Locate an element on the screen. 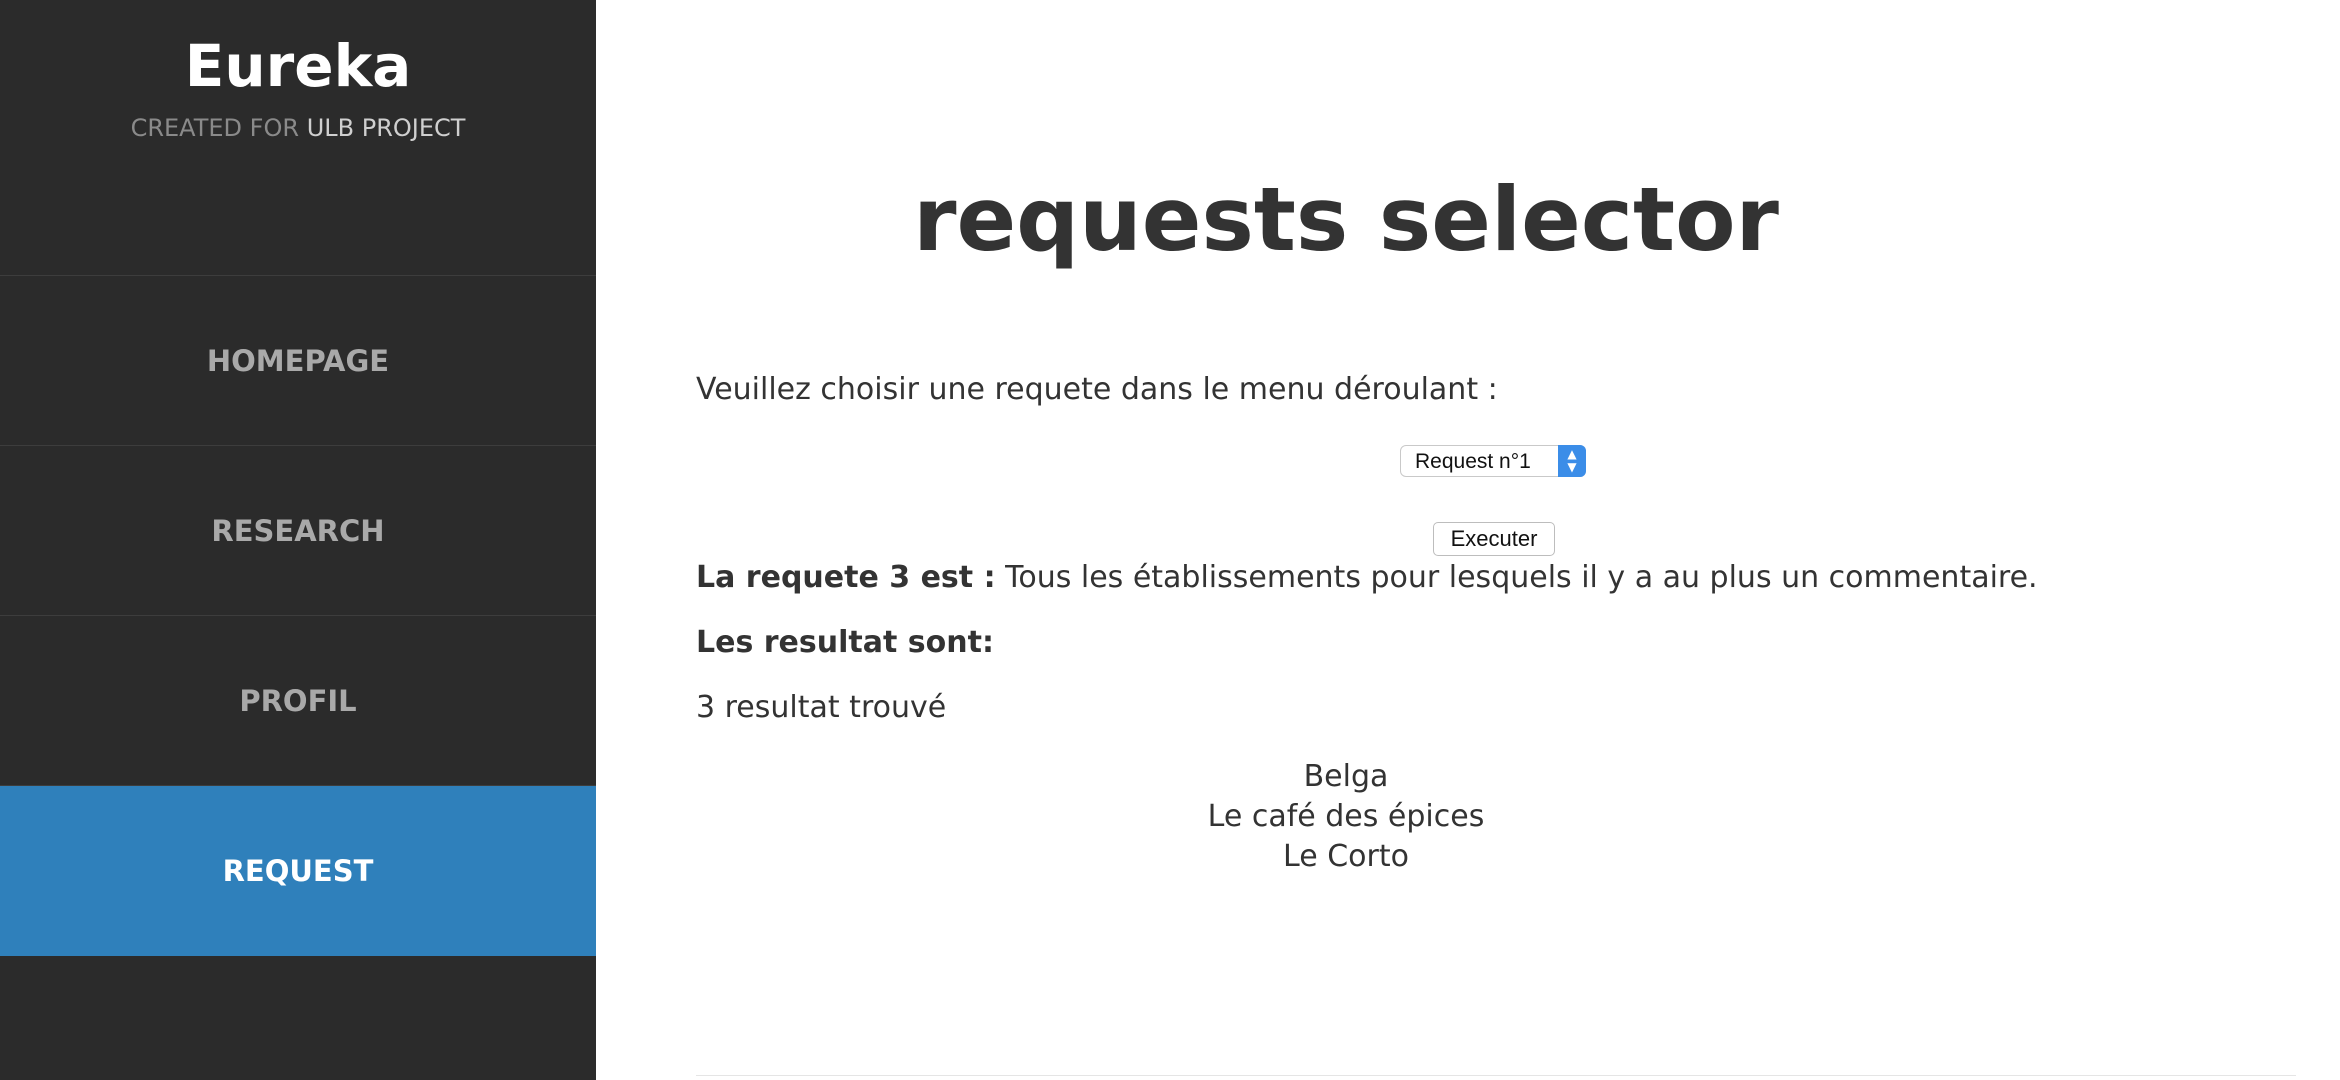 Image resolution: width=2340 pixels, height=1080 pixels. execute-button: Executer is located at coordinates (1494, 539).